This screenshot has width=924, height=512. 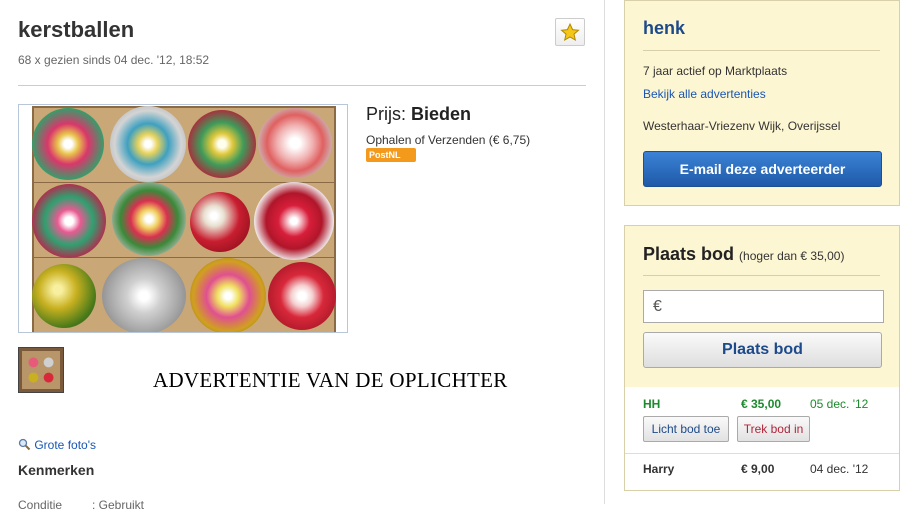 I want to click on withdraw-bid-button: Trek bod in, so click(x=773, y=429).